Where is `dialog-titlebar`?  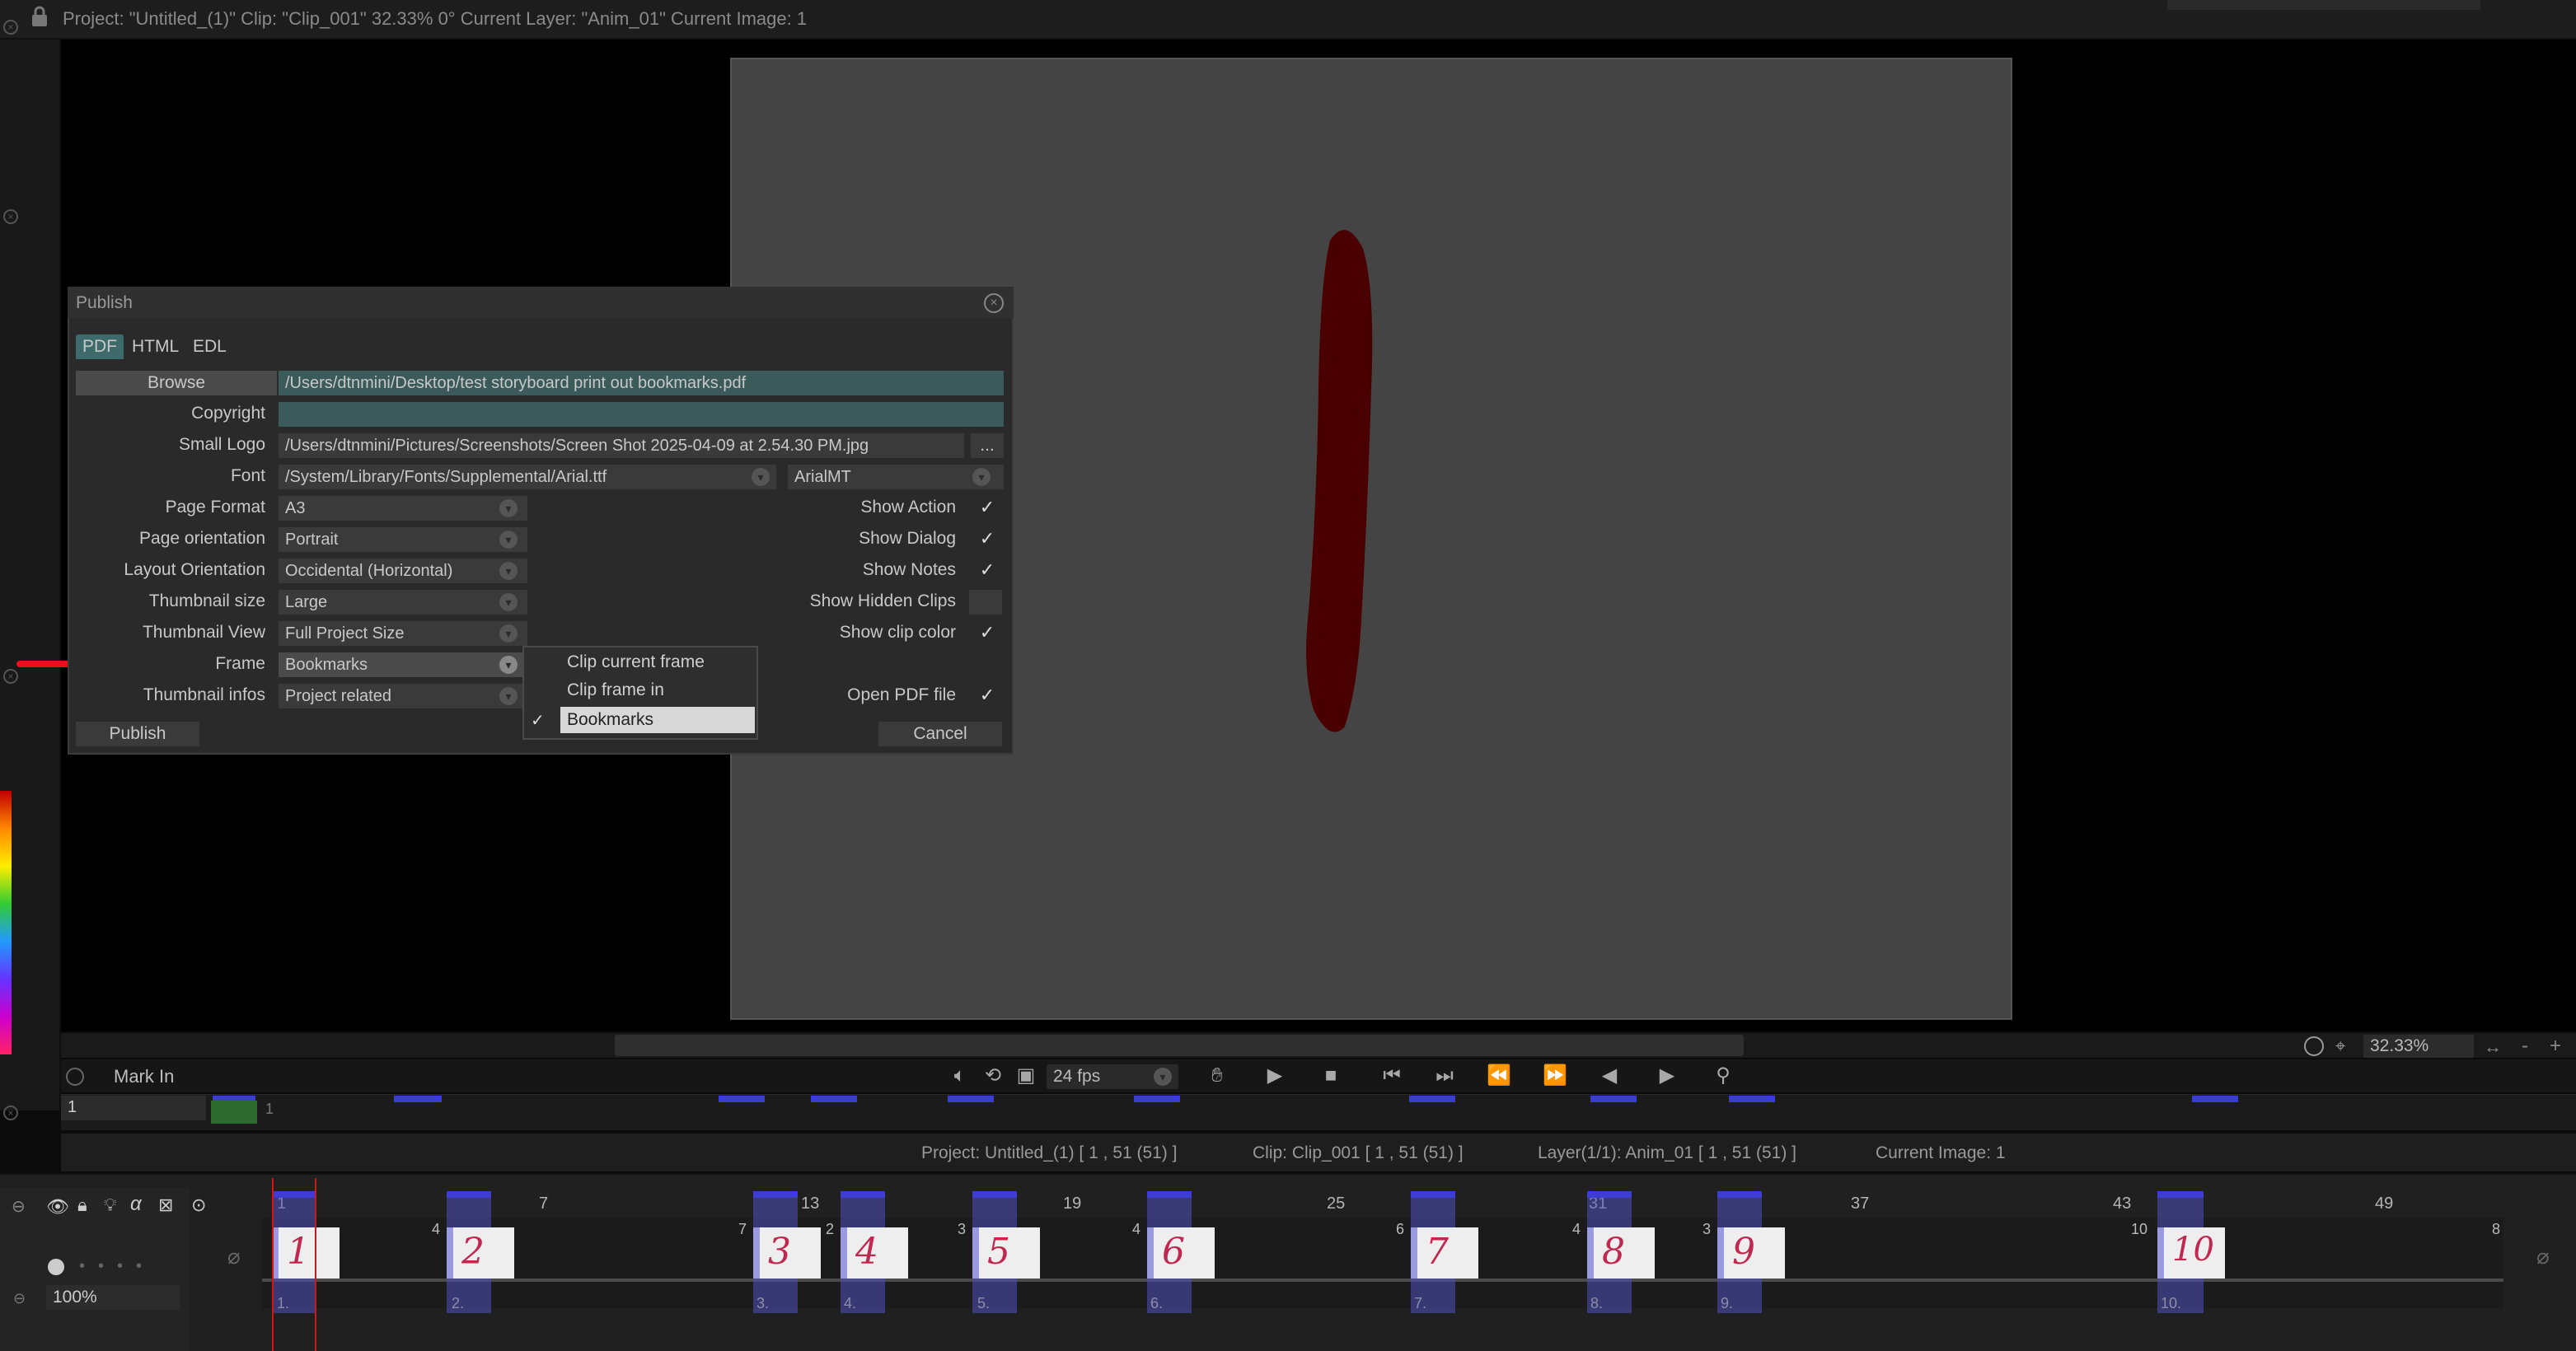
dialog-titlebar is located at coordinates (541, 302).